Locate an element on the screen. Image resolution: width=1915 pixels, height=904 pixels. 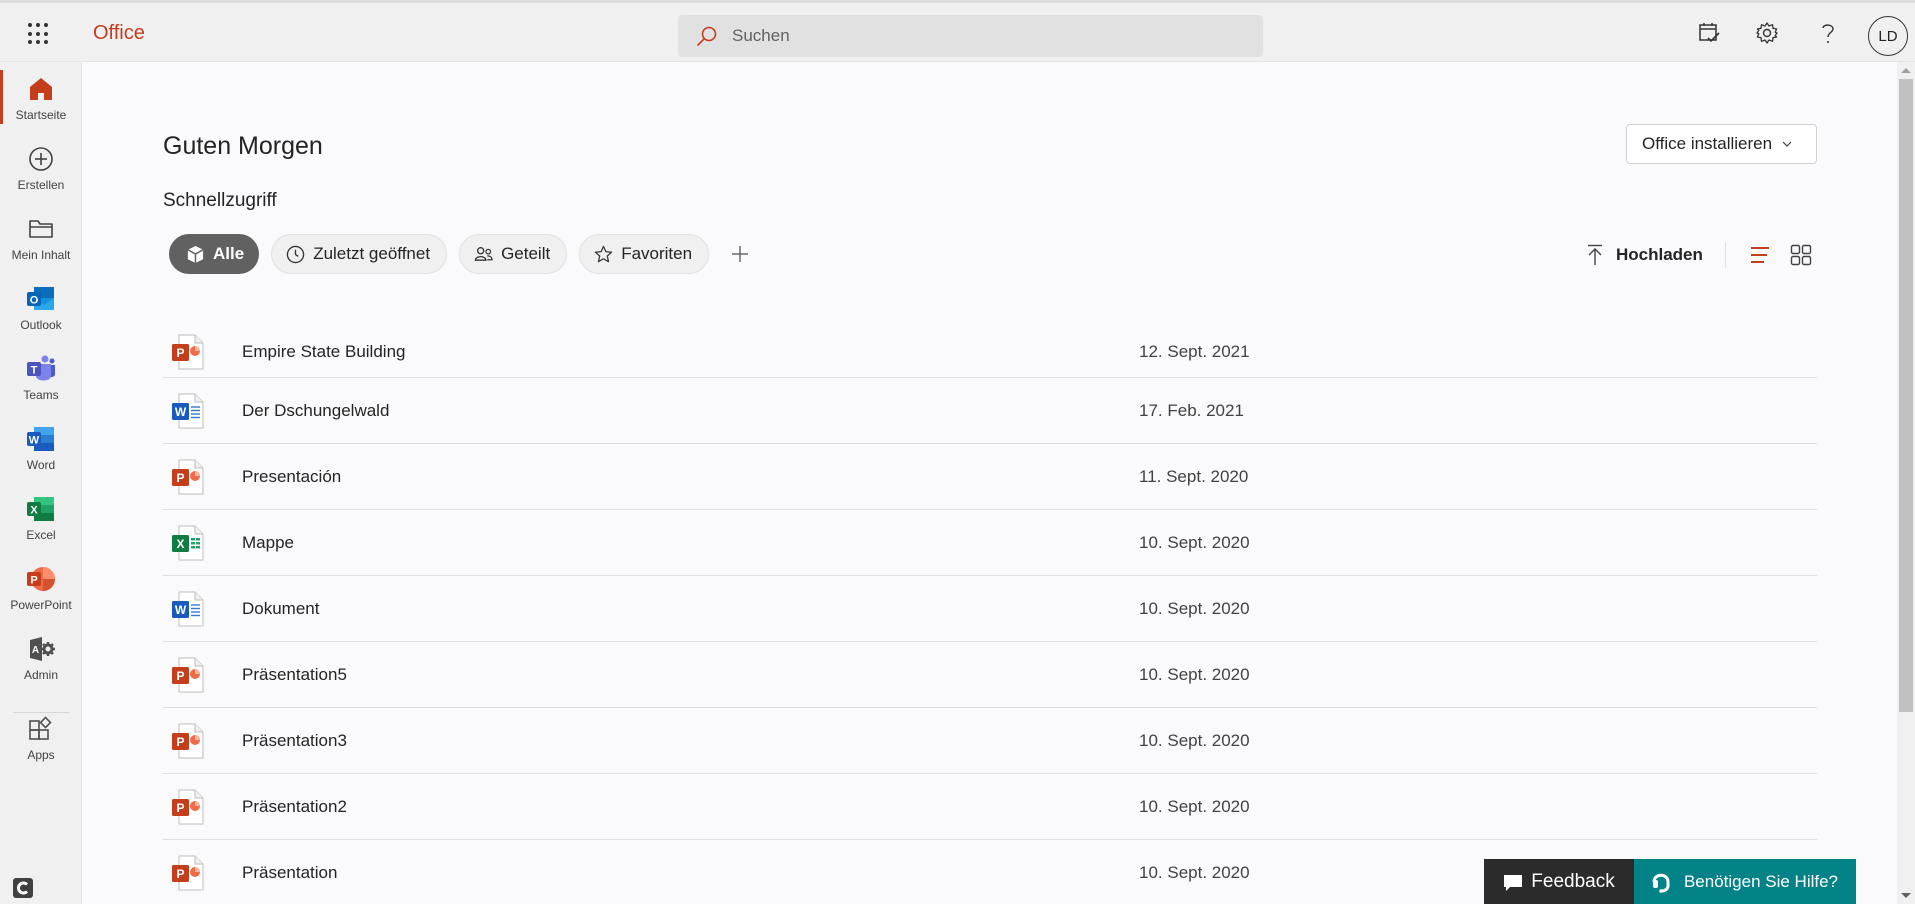
file-row: W Der Dschungelwald 17. Feb. 2021 is located at coordinates (990, 411).